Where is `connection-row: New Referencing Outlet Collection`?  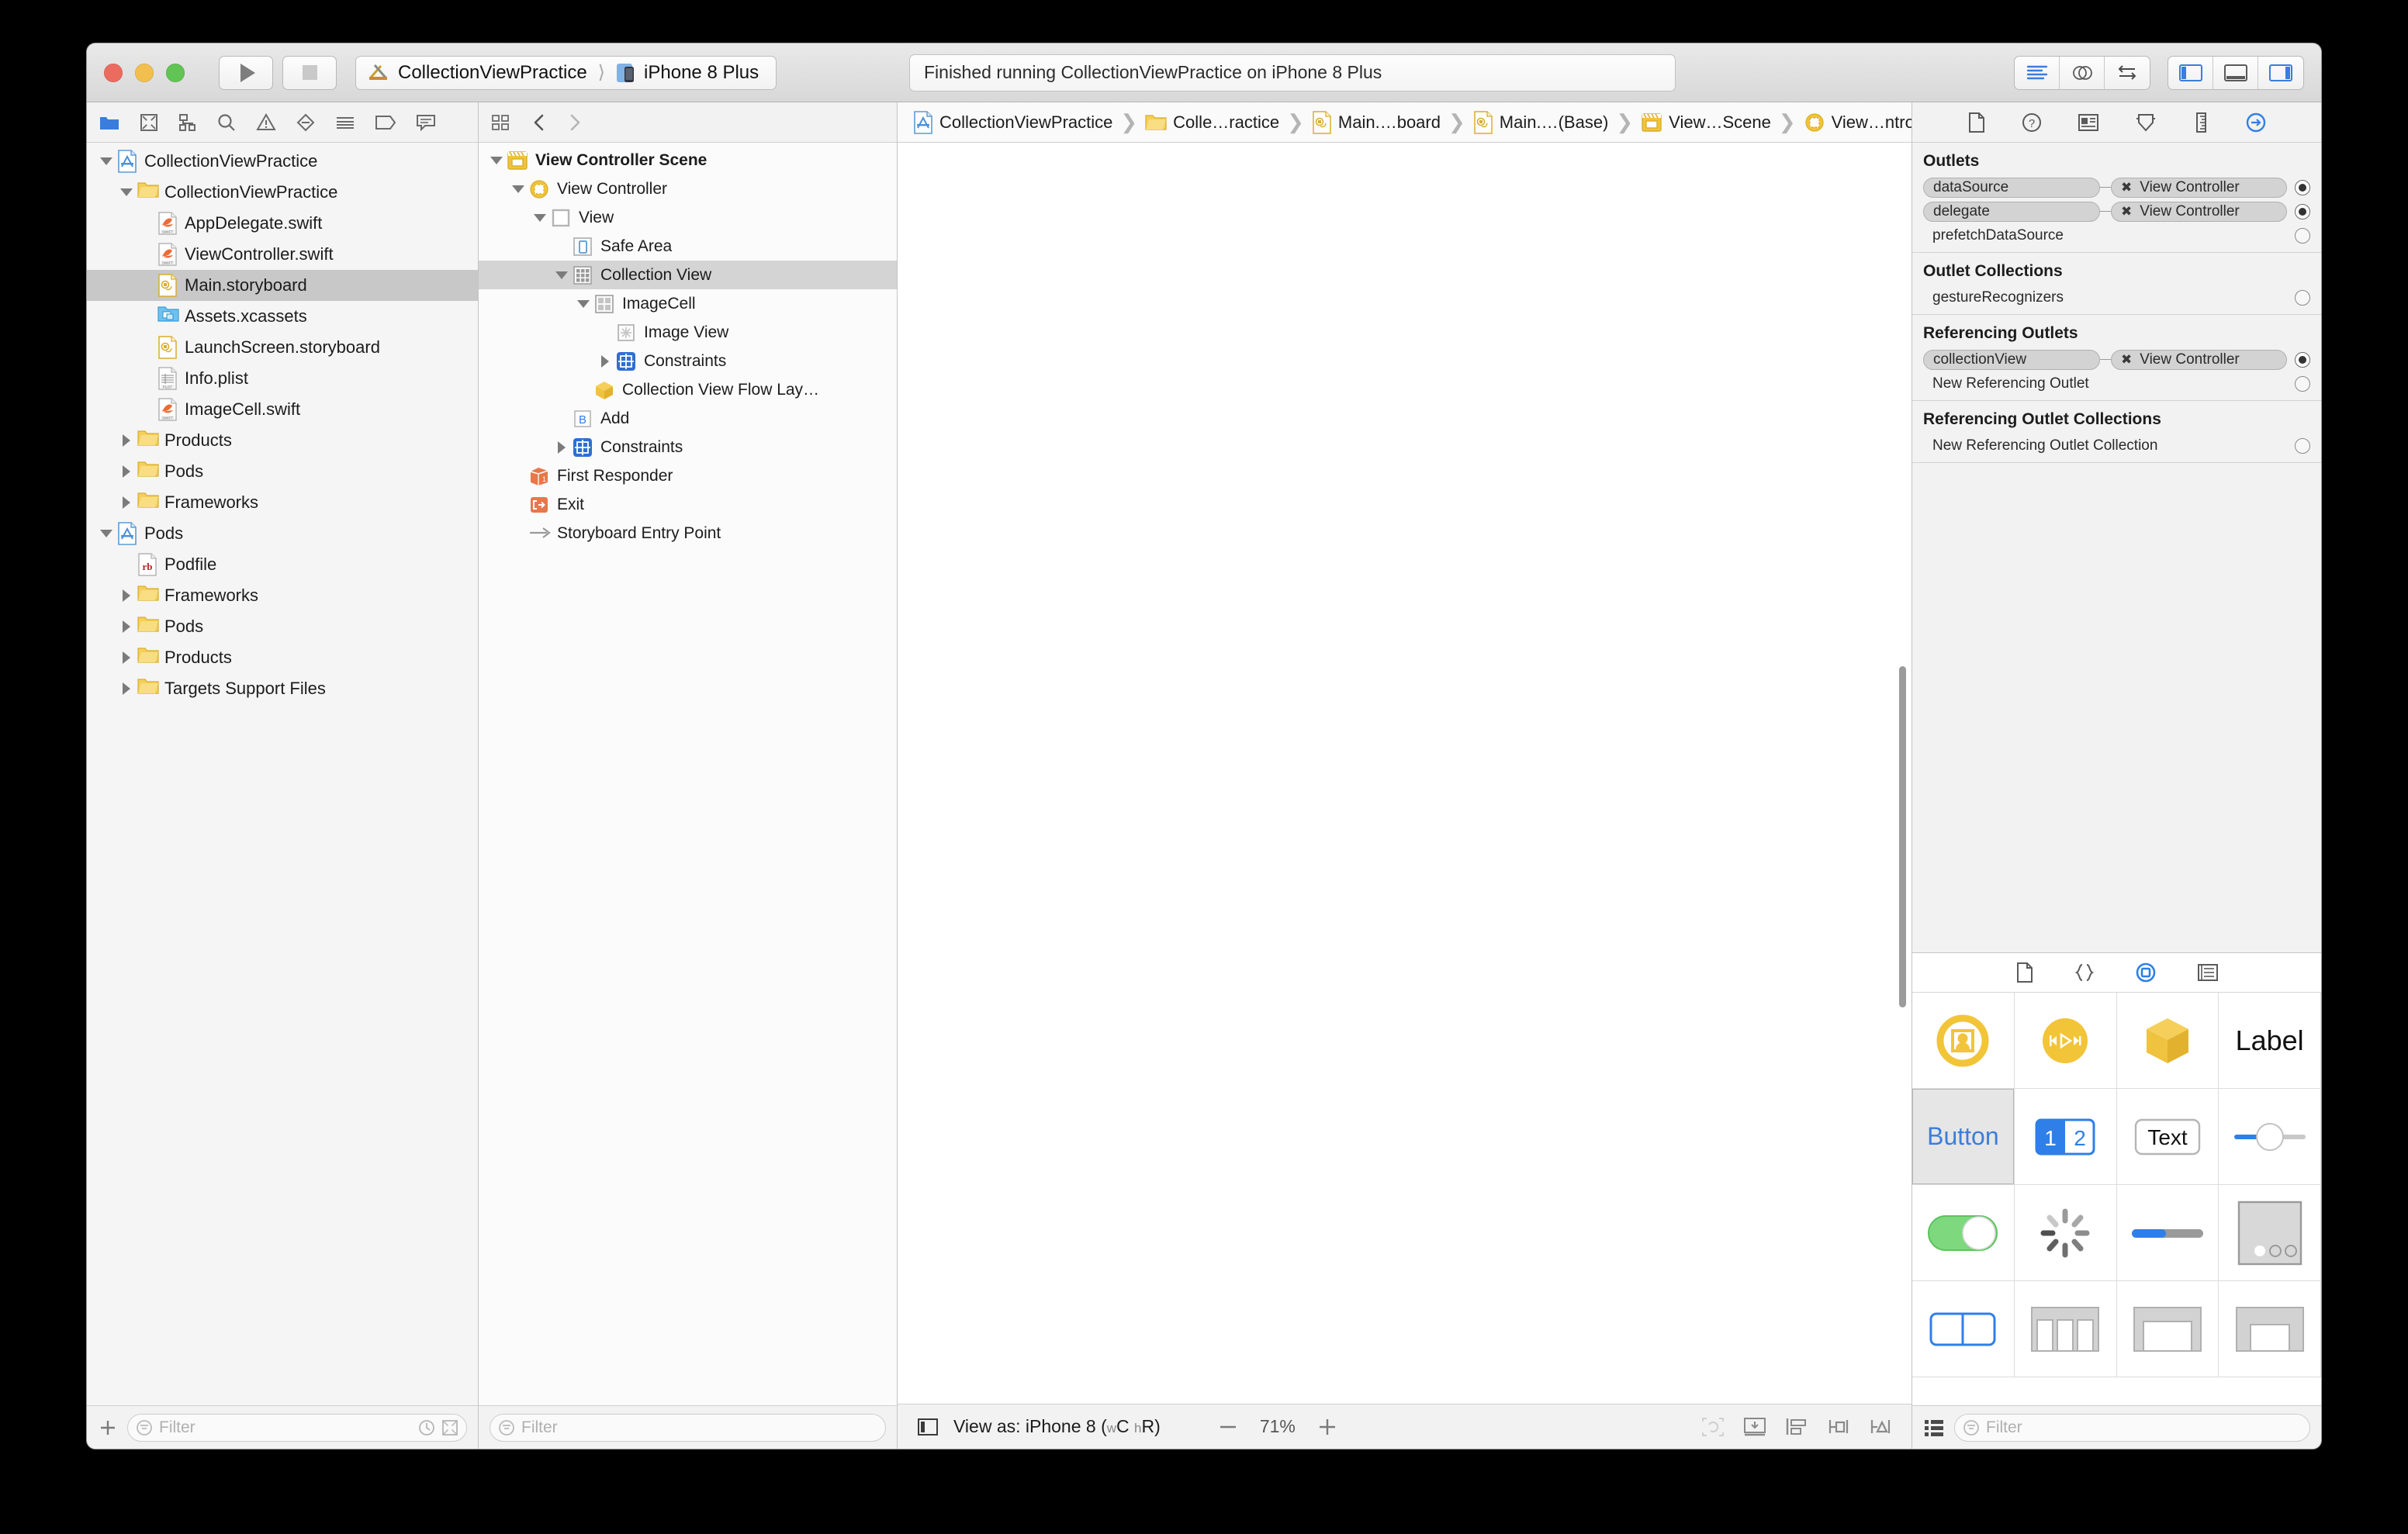
connection-row: New Referencing Outlet Collection is located at coordinates (2116, 446).